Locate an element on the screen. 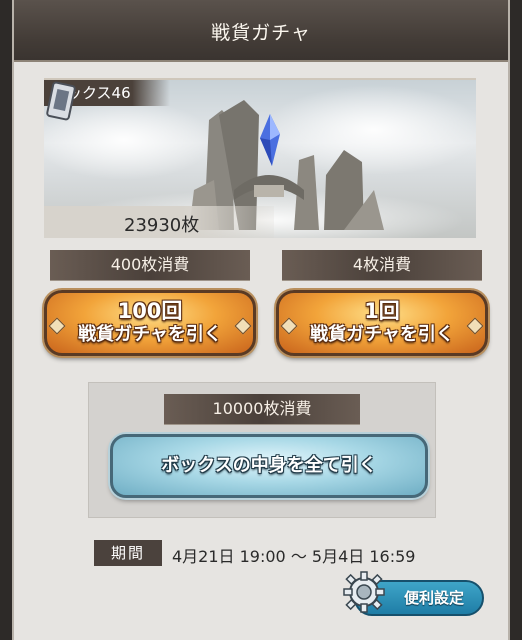 The image size is (522, 640). draw-100-button: 100回 戦貨ガチャを引く is located at coordinates (150, 323).